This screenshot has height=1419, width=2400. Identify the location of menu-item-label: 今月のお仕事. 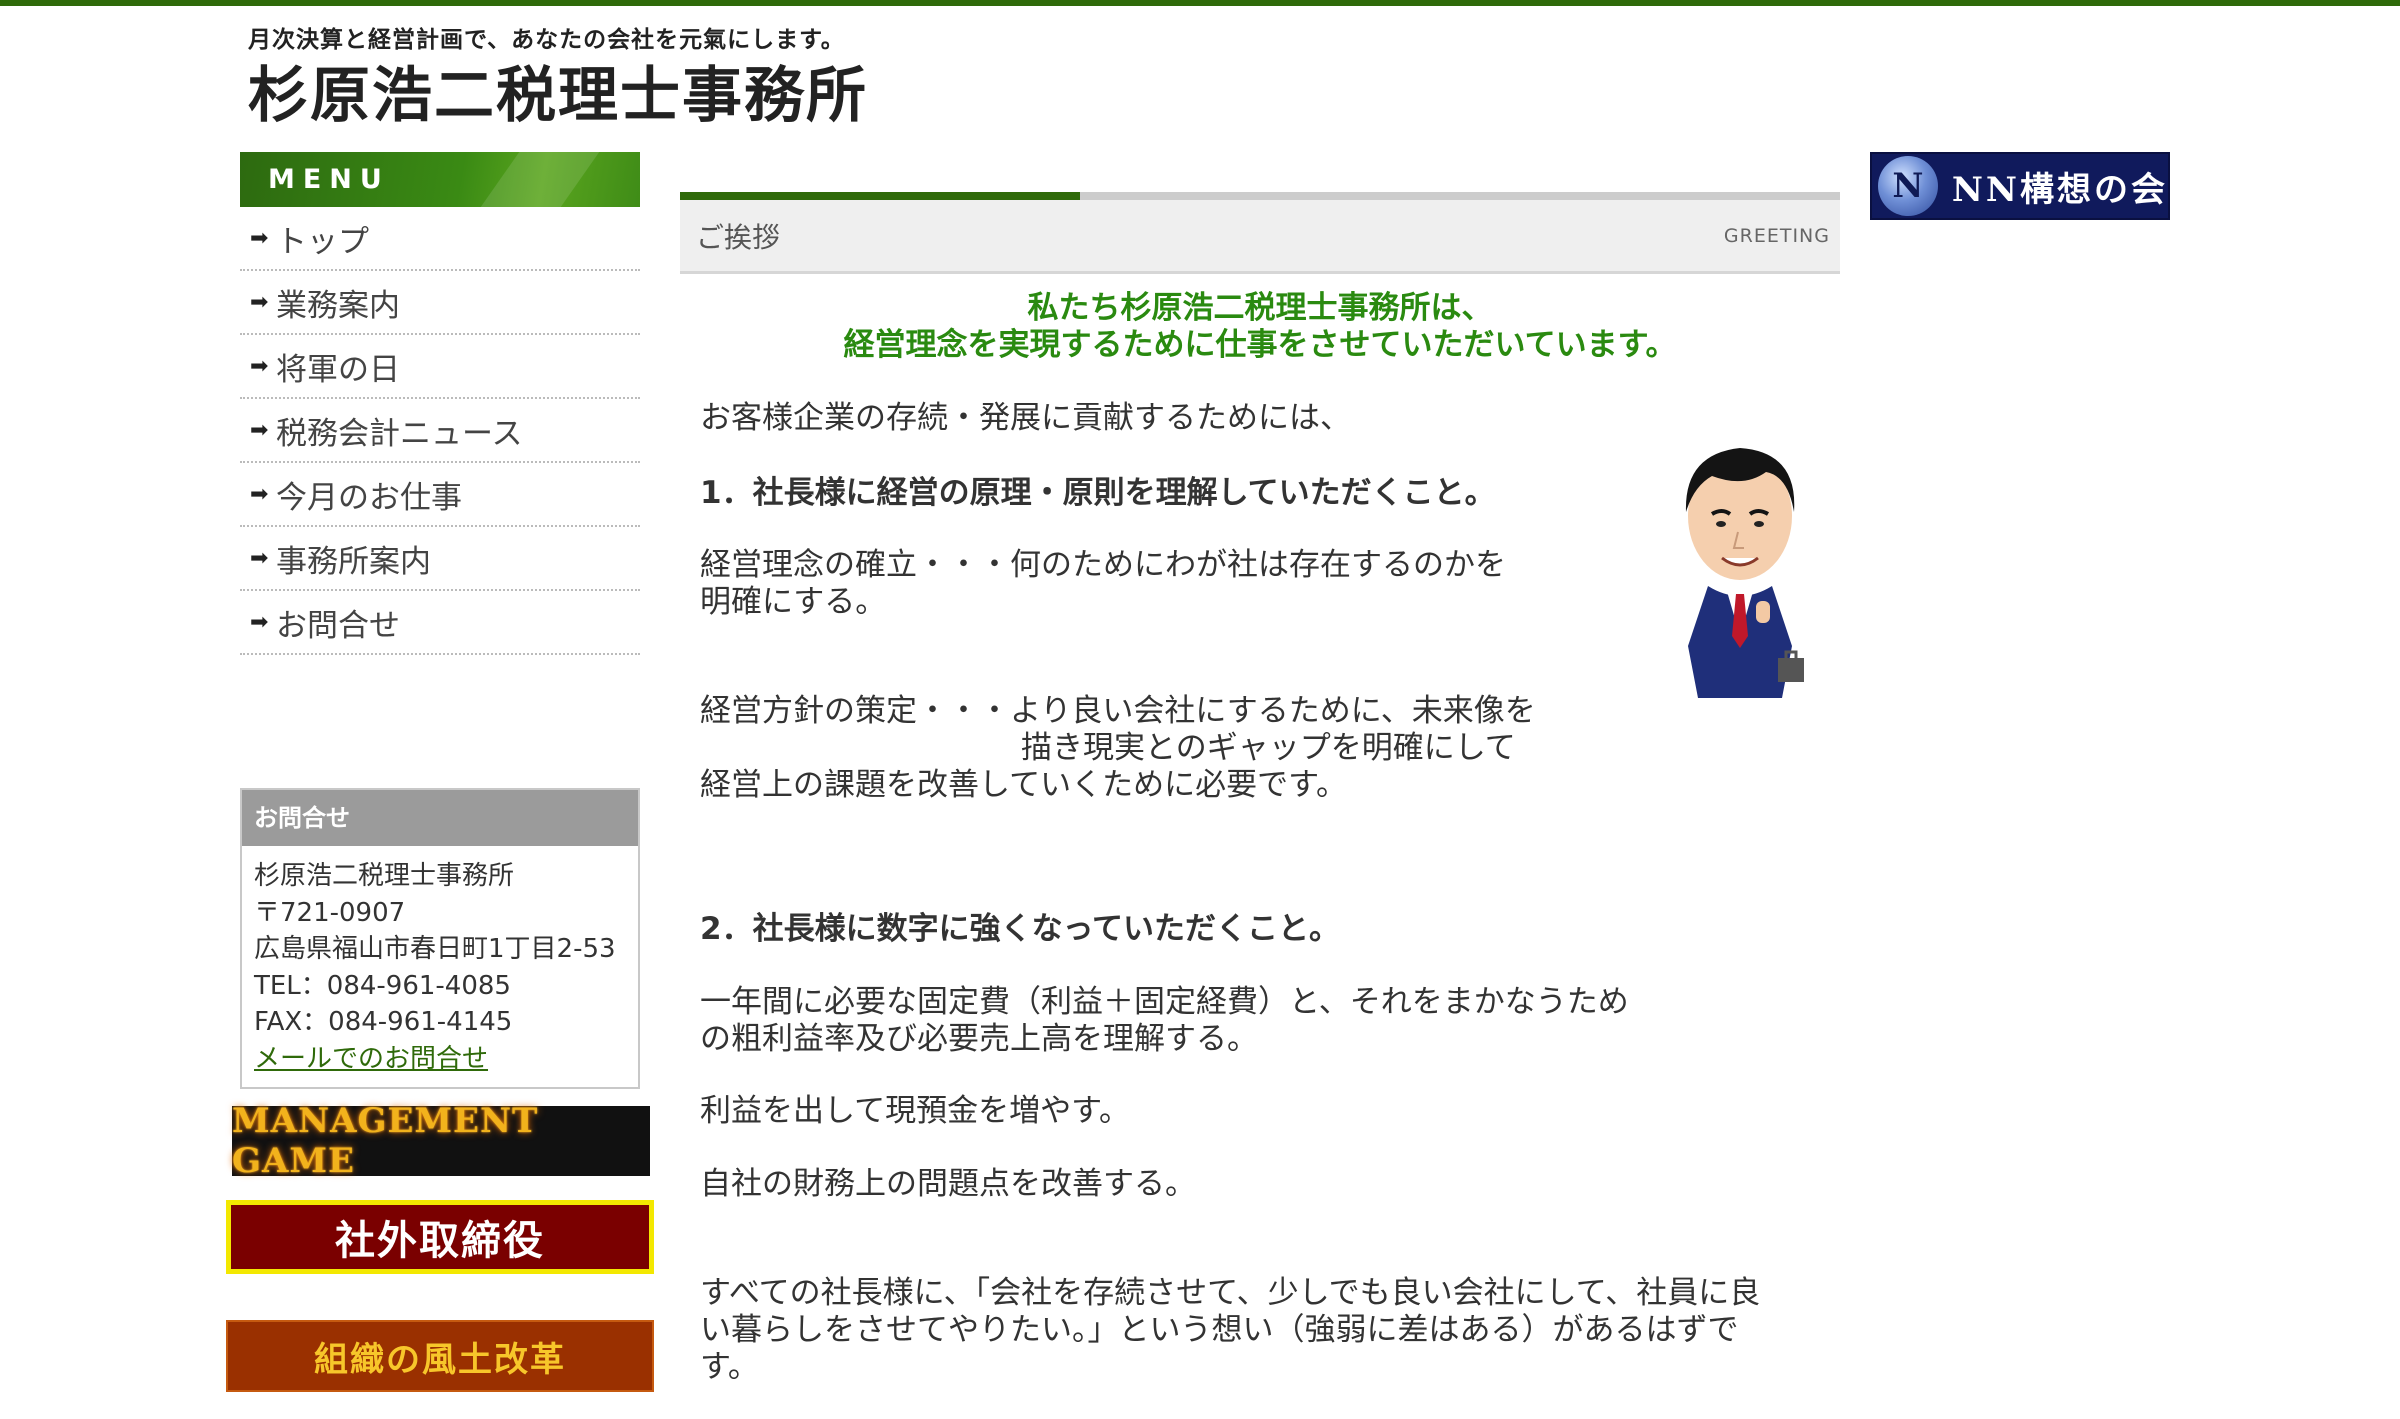
(369, 497).